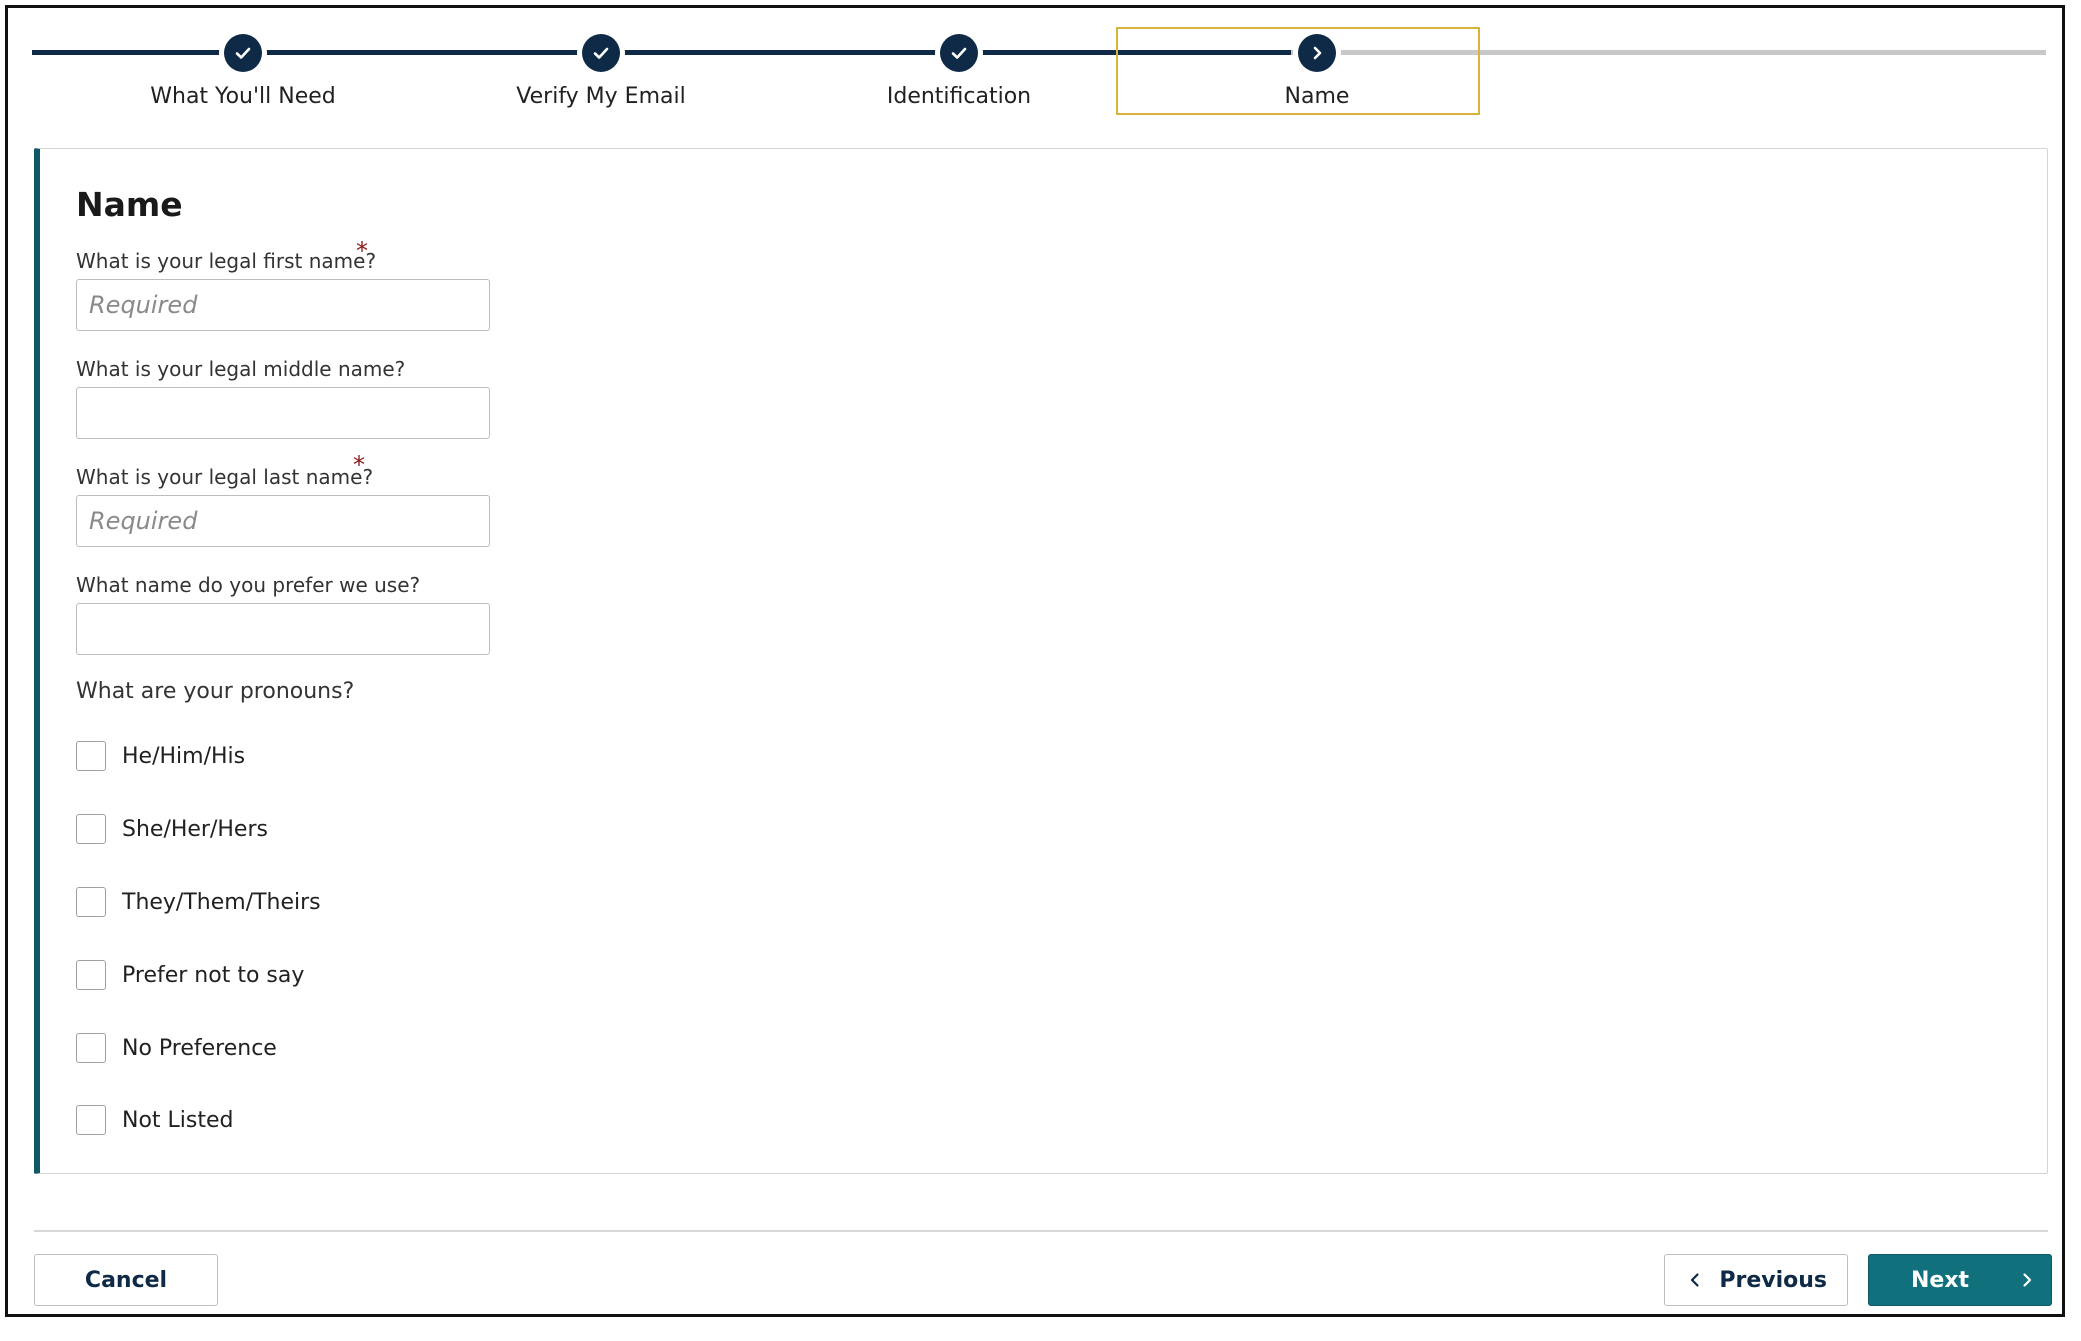  What do you see at coordinates (1773, 1280) in the screenshot?
I see `previous-button-label: Previous` at bounding box center [1773, 1280].